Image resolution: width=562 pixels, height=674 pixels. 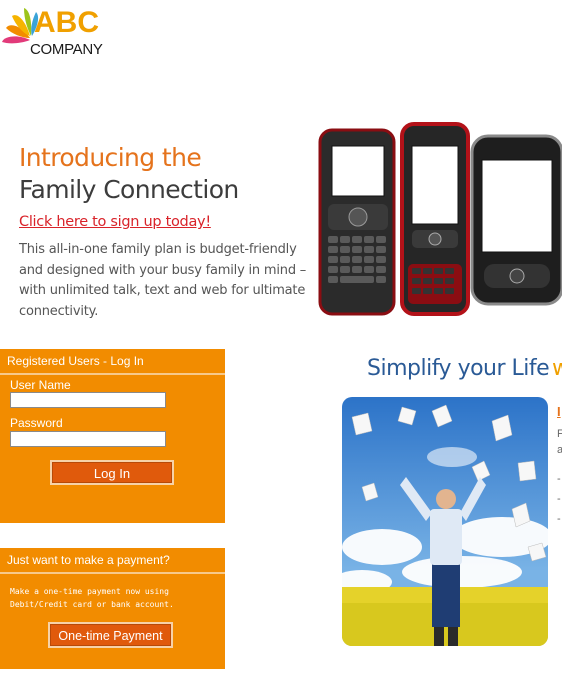 What do you see at coordinates (559, 434) in the screenshot?
I see `cropped-text-1: F` at bounding box center [559, 434].